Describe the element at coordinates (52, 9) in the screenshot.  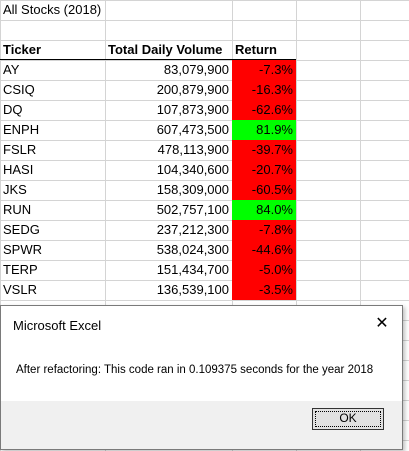
I see `sheet-title: All Stocks (2018)` at that location.